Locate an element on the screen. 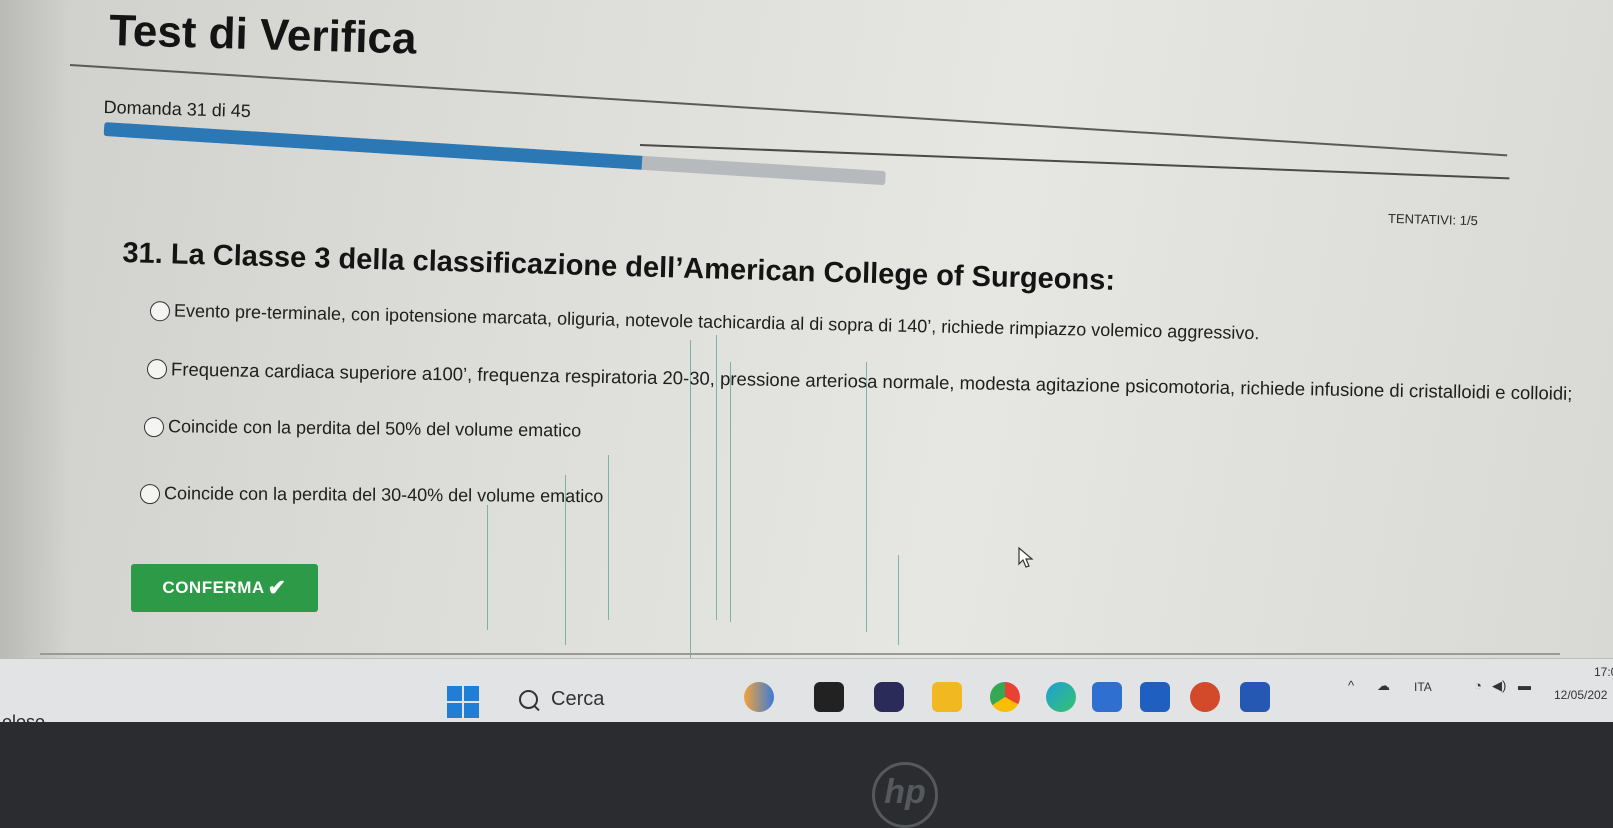 This screenshot has height=828, width=1613. progress-bar is located at coordinates (494, 154).